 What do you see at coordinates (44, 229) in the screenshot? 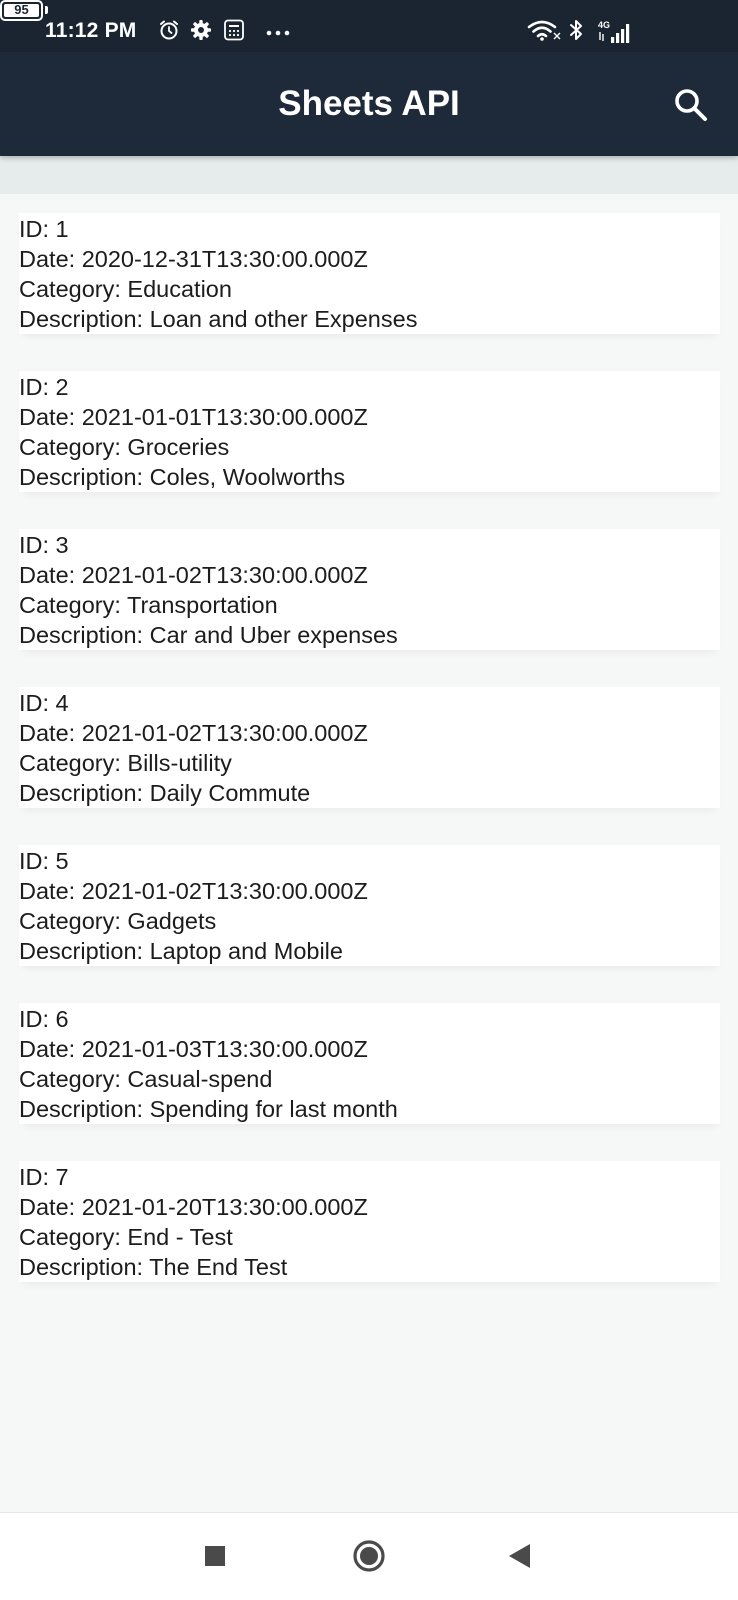
I see `record-id: ID: 1` at bounding box center [44, 229].